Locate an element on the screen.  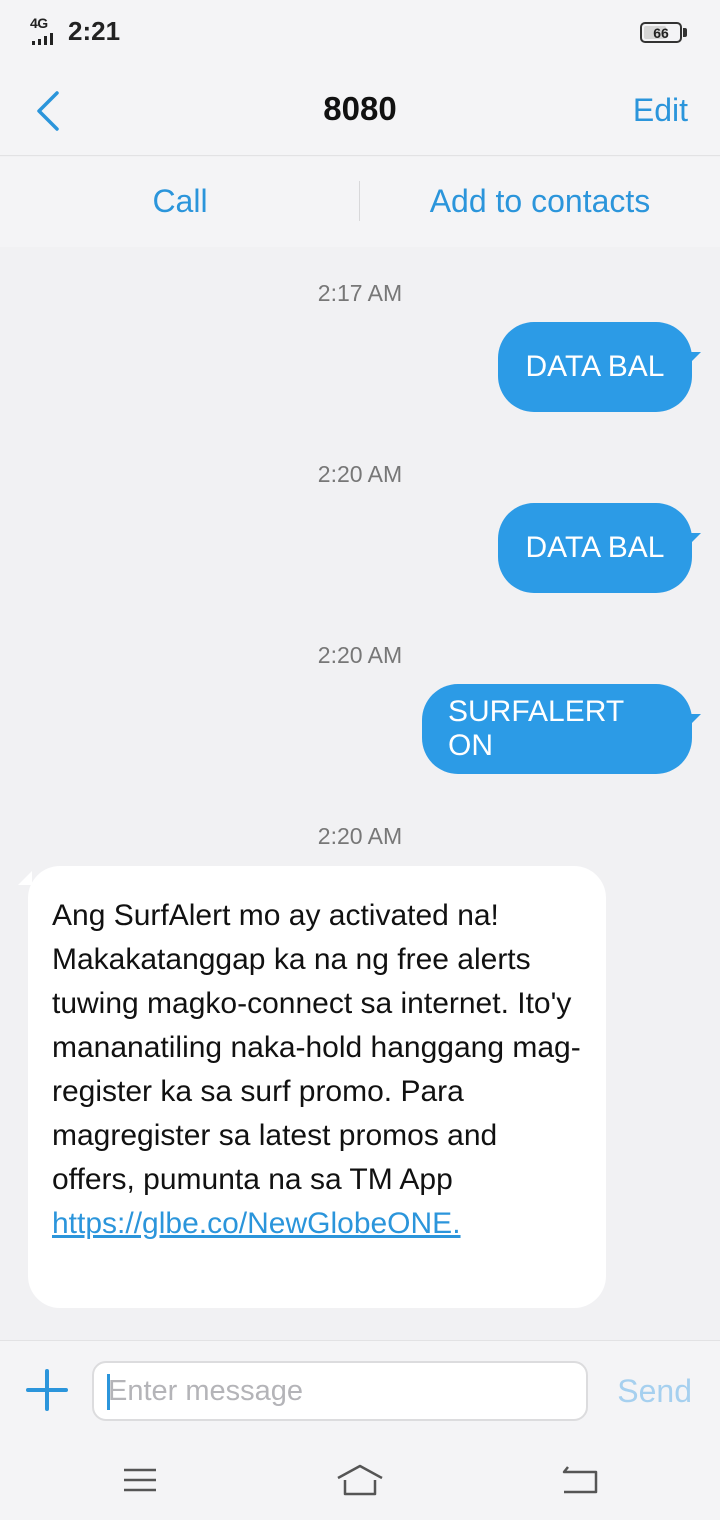
message-composer: Send is located at coordinates (360, 1390).